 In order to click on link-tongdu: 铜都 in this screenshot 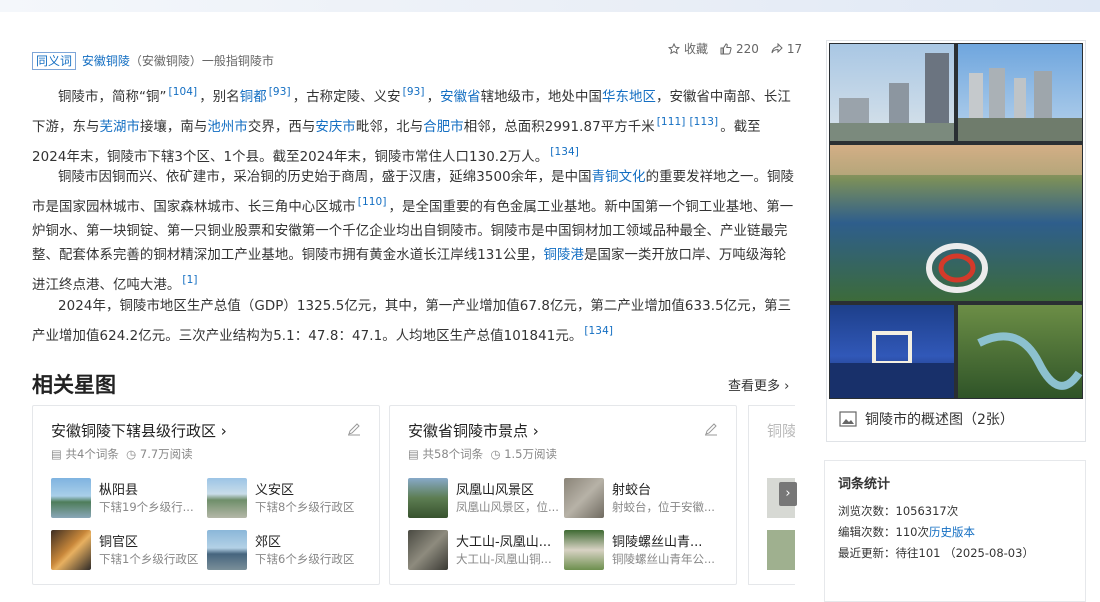, I will do `click(253, 97)`.